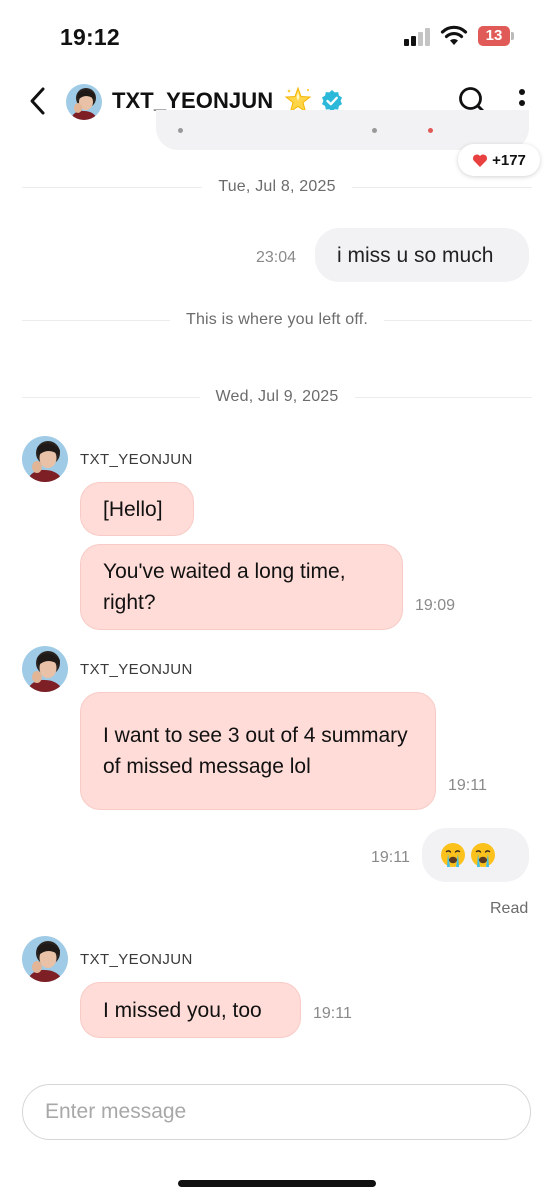 The image size is (554, 1200). What do you see at coordinates (182, 1010) in the screenshot?
I see `message-text: I missed you, too` at bounding box center [182, 1010].